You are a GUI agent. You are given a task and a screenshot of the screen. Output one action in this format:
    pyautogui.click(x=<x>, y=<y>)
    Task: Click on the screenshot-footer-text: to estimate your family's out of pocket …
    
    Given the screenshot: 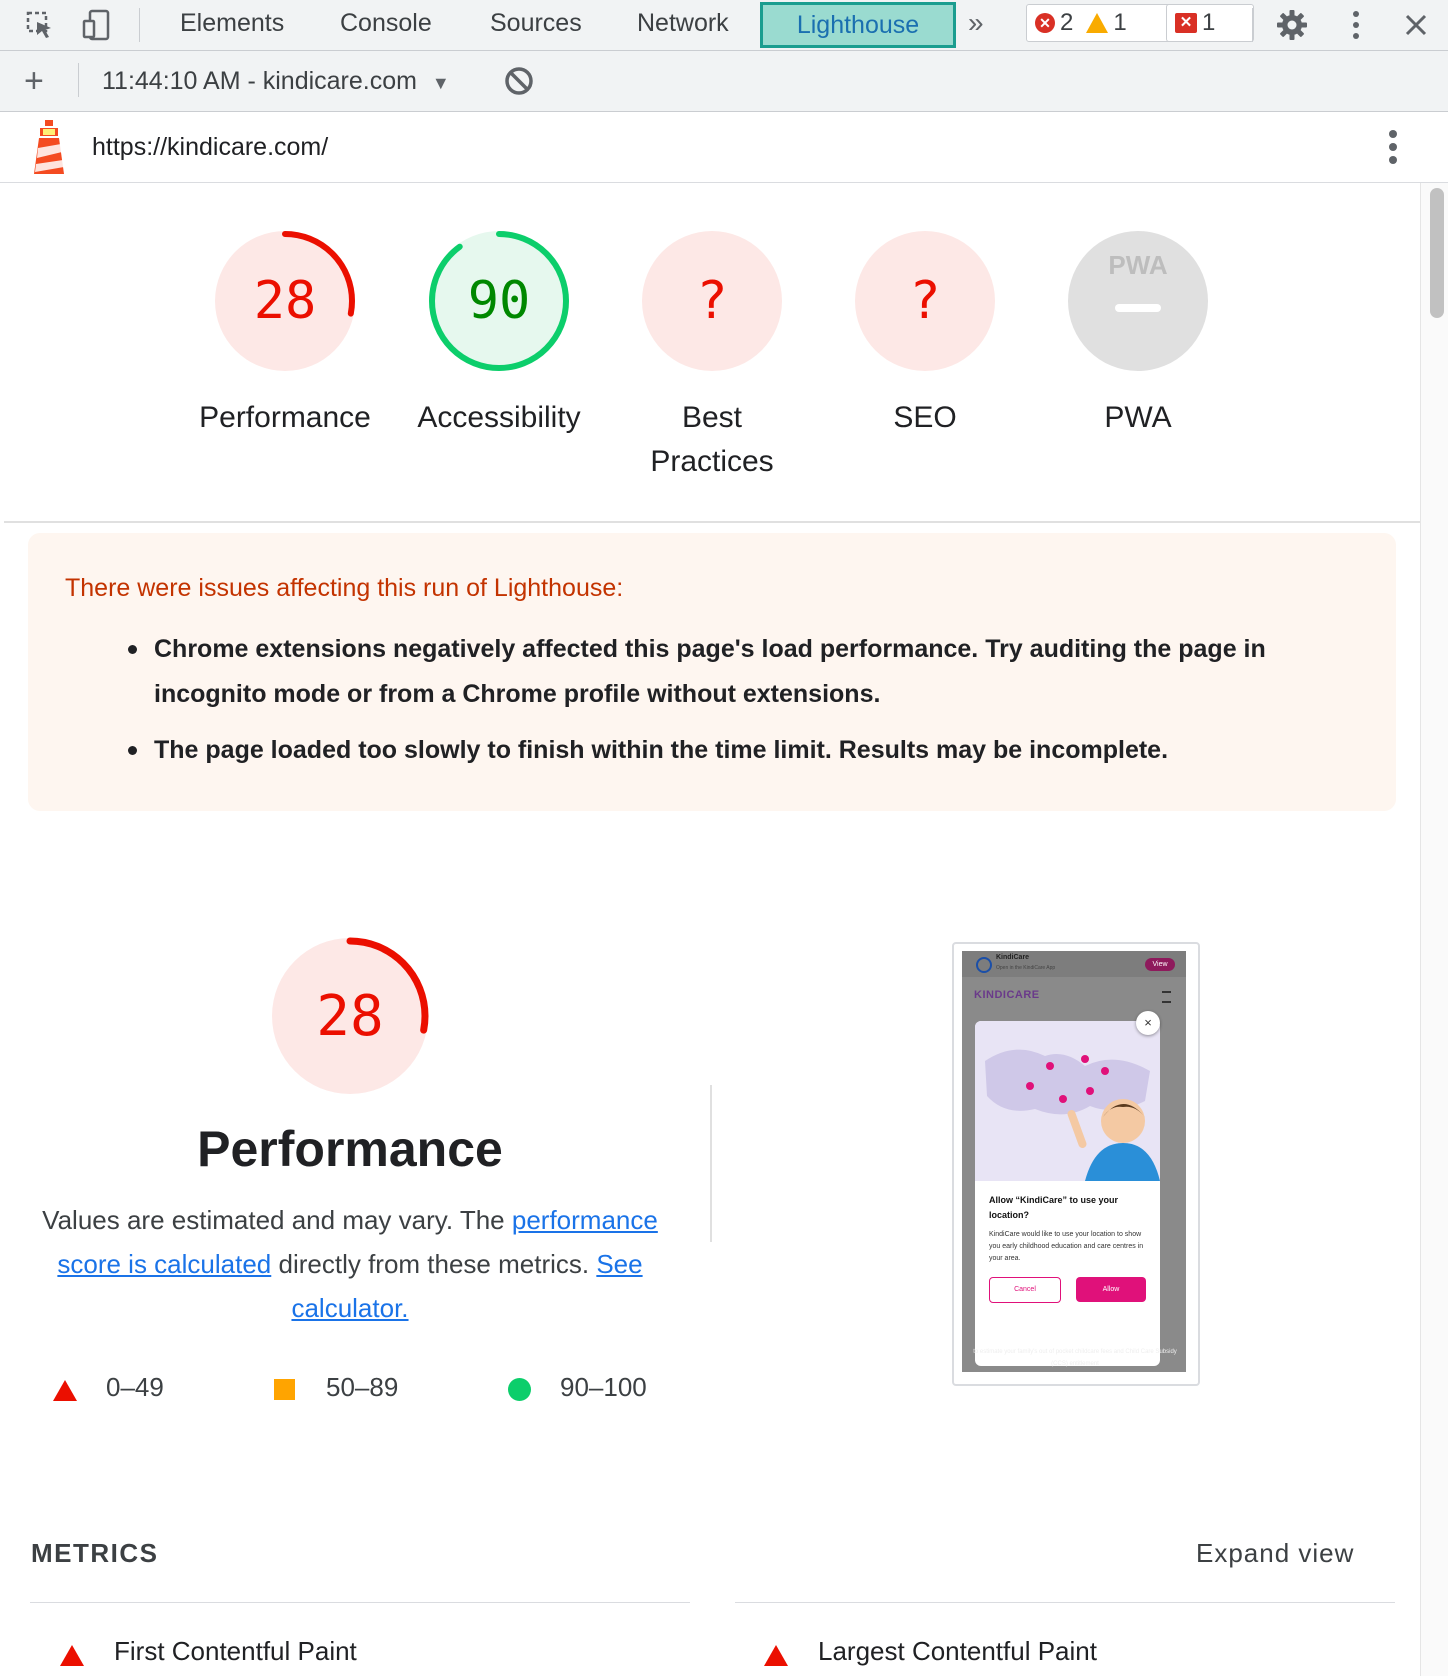 What is the action you would take?
    pyautogui.click(x=1075, y=1358)
    